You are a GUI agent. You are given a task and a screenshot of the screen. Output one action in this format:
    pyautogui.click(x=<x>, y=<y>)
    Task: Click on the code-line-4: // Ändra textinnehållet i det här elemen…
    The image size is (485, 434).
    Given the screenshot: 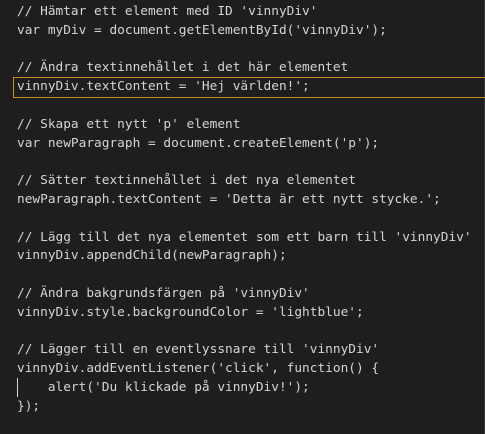 What is the action you would take?
    pyautogui.click(x=250, y=68)
    